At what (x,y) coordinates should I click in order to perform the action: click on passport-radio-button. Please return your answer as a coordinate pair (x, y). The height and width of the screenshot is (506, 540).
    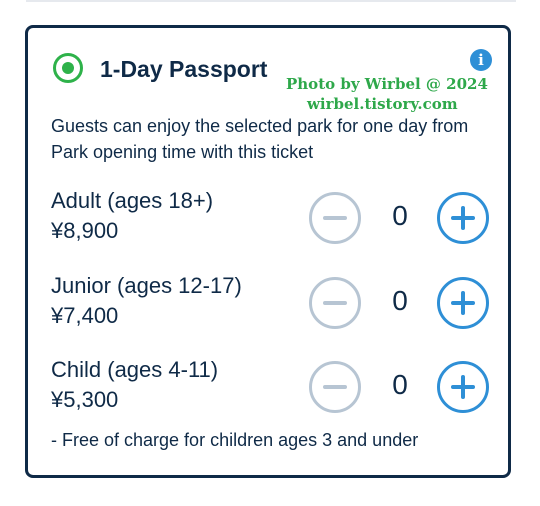
    Looking at the image, I should click on (68, 68).